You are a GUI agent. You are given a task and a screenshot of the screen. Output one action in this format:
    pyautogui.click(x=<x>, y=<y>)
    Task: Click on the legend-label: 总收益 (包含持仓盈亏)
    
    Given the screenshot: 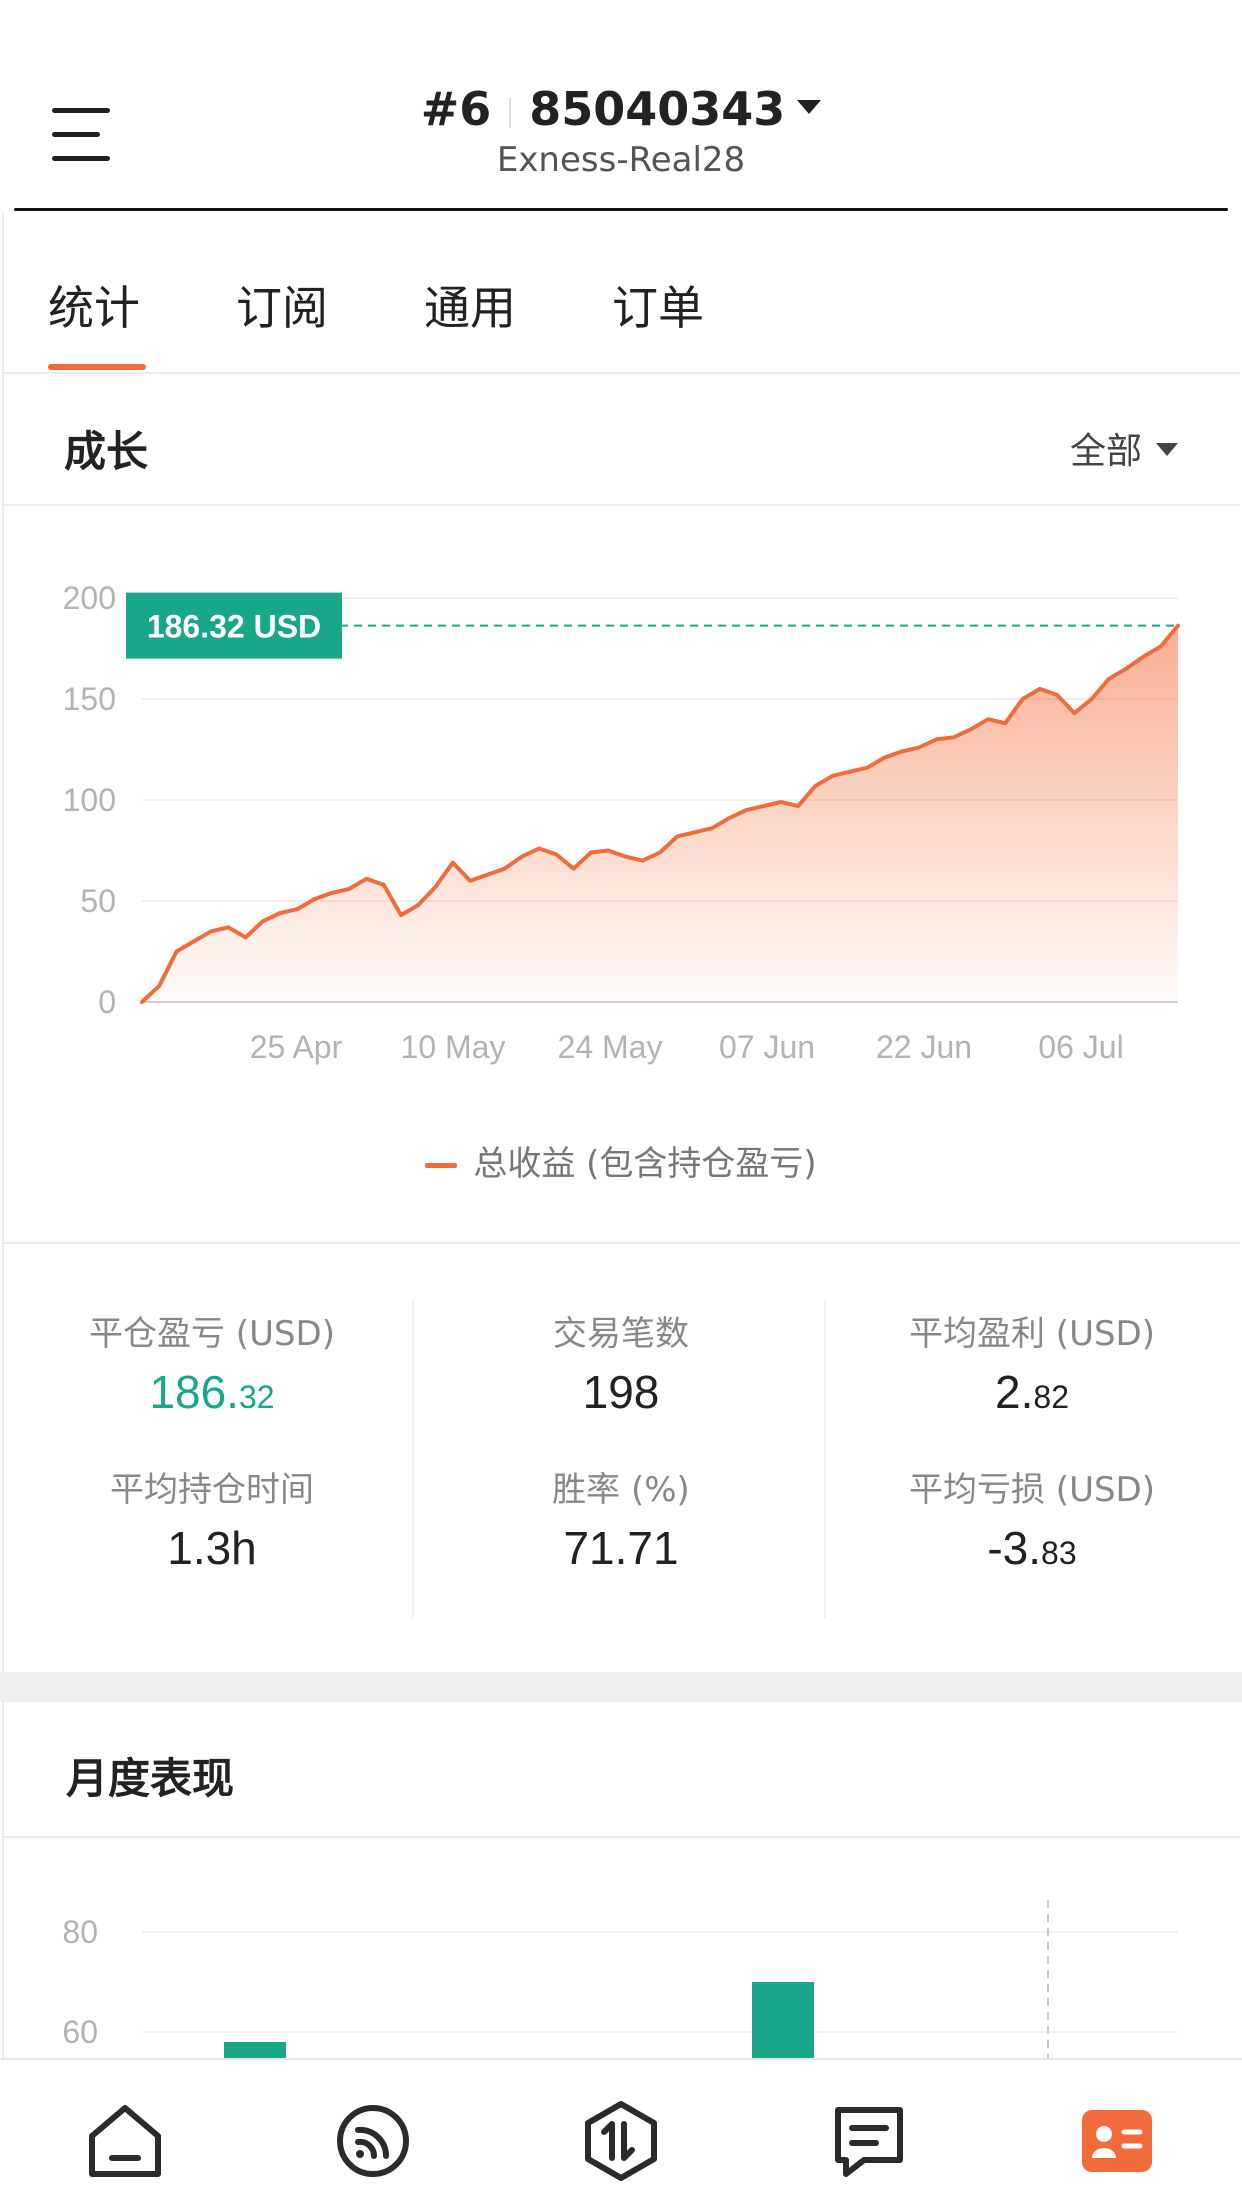 What is the action you would take?
    pyautogui.click(x=645, y=1164)
    